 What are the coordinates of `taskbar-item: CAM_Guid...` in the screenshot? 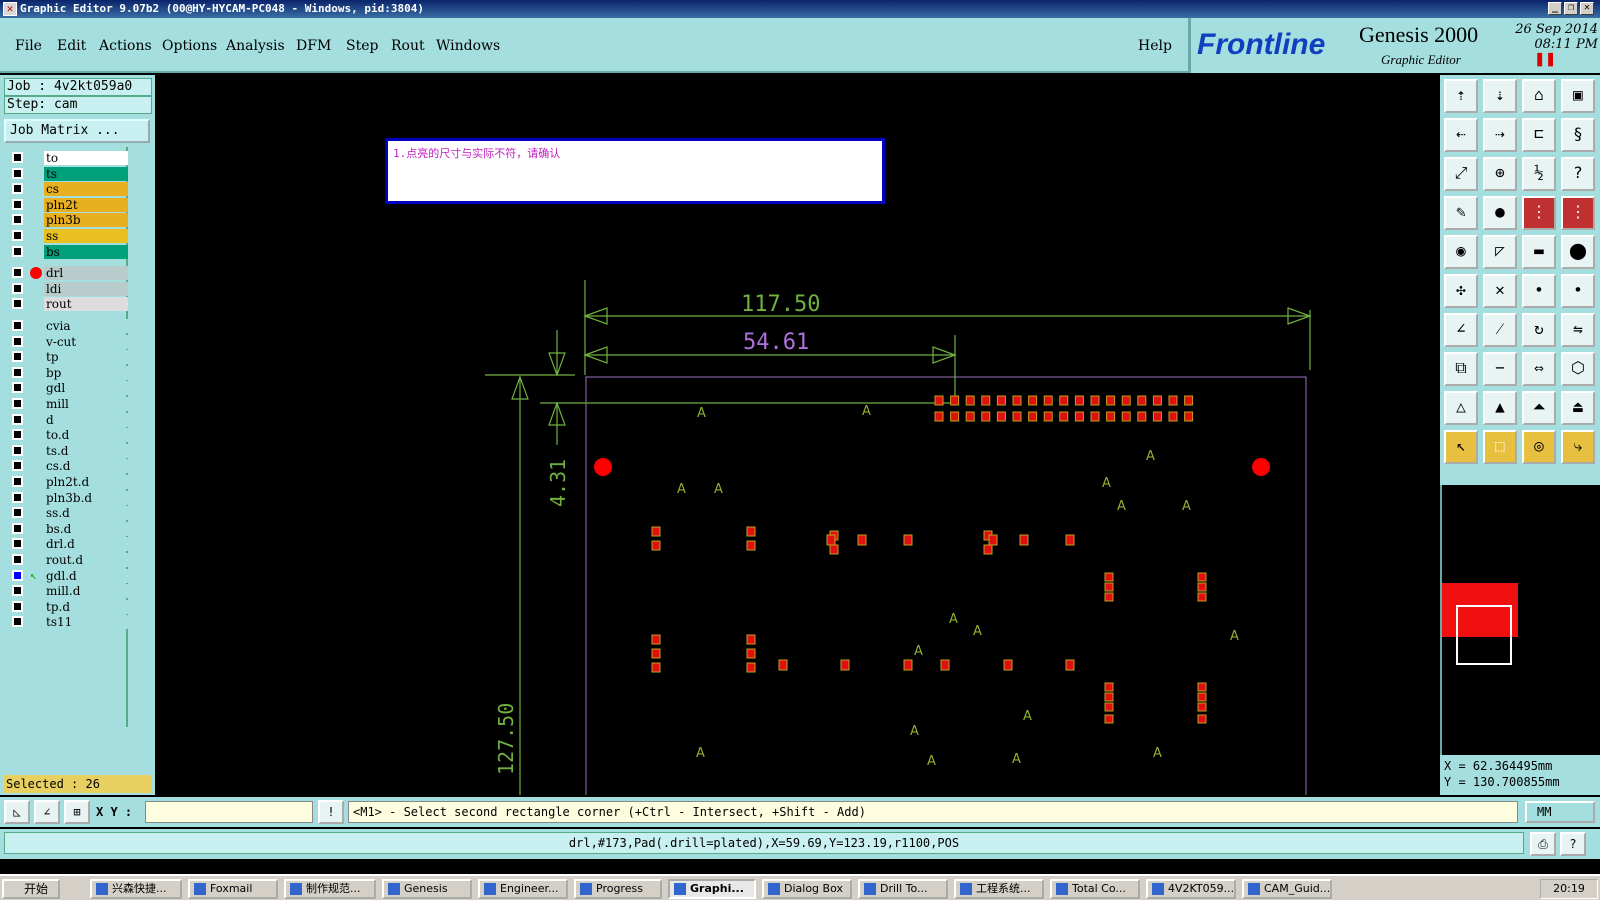 It's located at (1287, 889).